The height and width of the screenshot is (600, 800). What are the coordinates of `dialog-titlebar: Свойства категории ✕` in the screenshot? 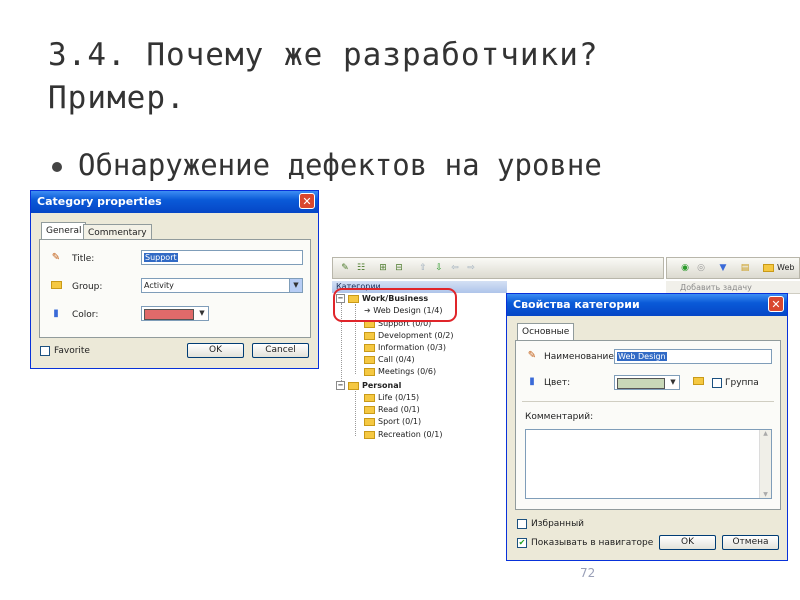 It's located at (647, 305).